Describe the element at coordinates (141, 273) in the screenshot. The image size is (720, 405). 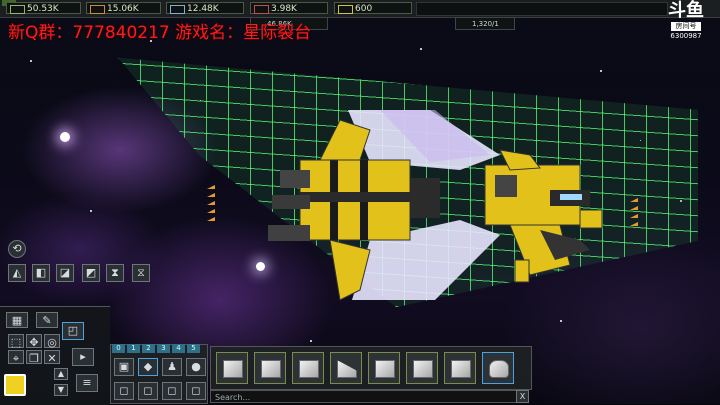
I see `mirror-y-button: ⧖` at that location.